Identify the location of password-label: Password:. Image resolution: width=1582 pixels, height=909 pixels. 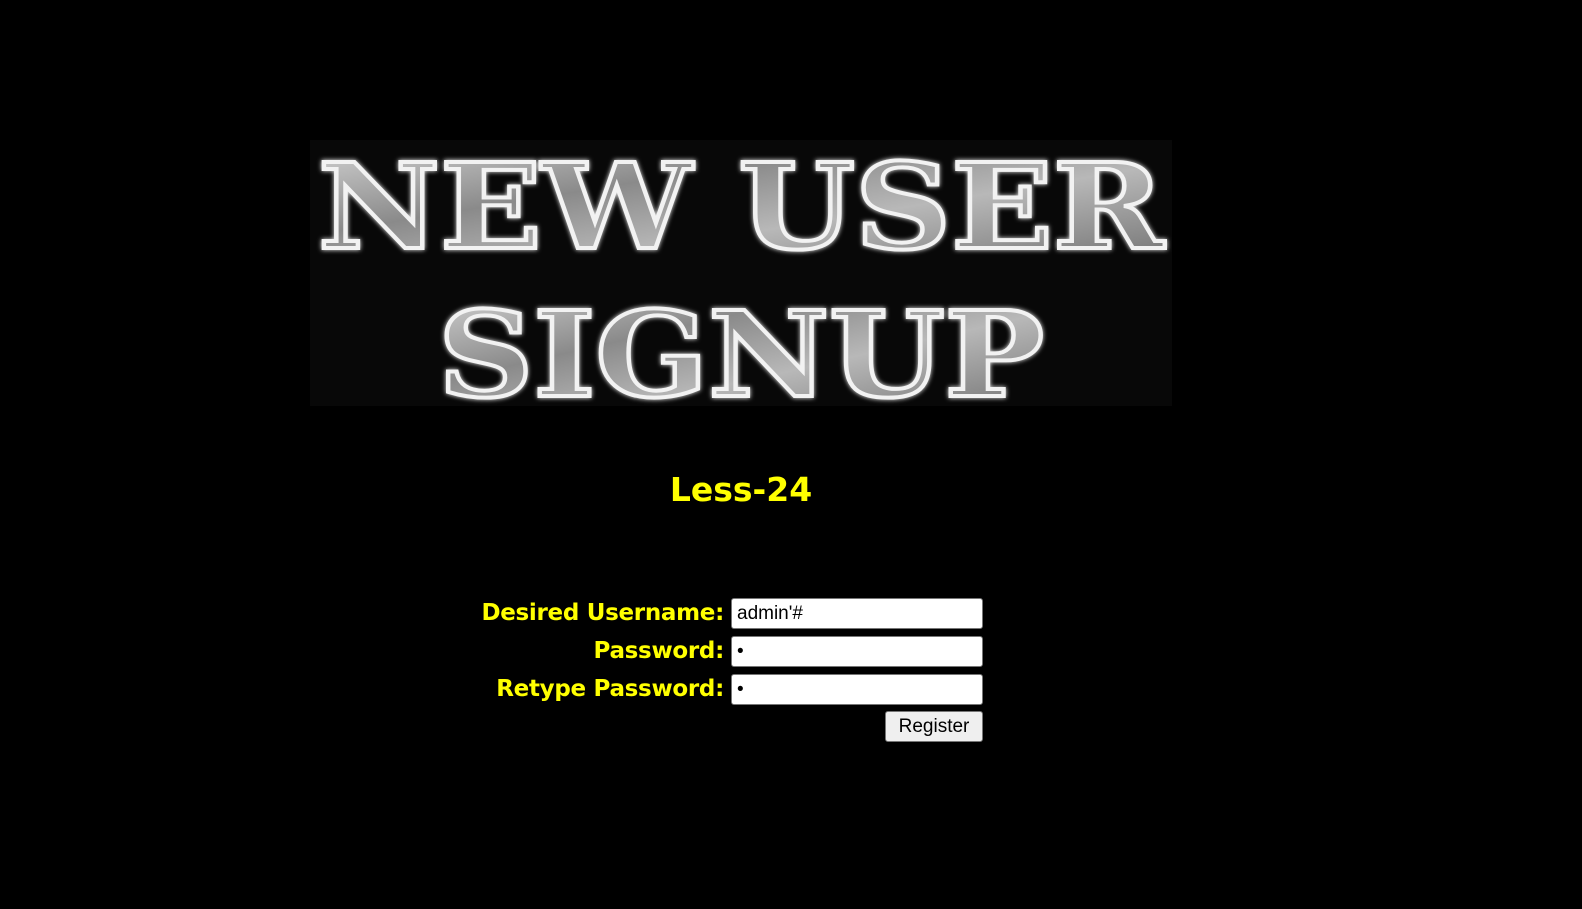
(659, 651).